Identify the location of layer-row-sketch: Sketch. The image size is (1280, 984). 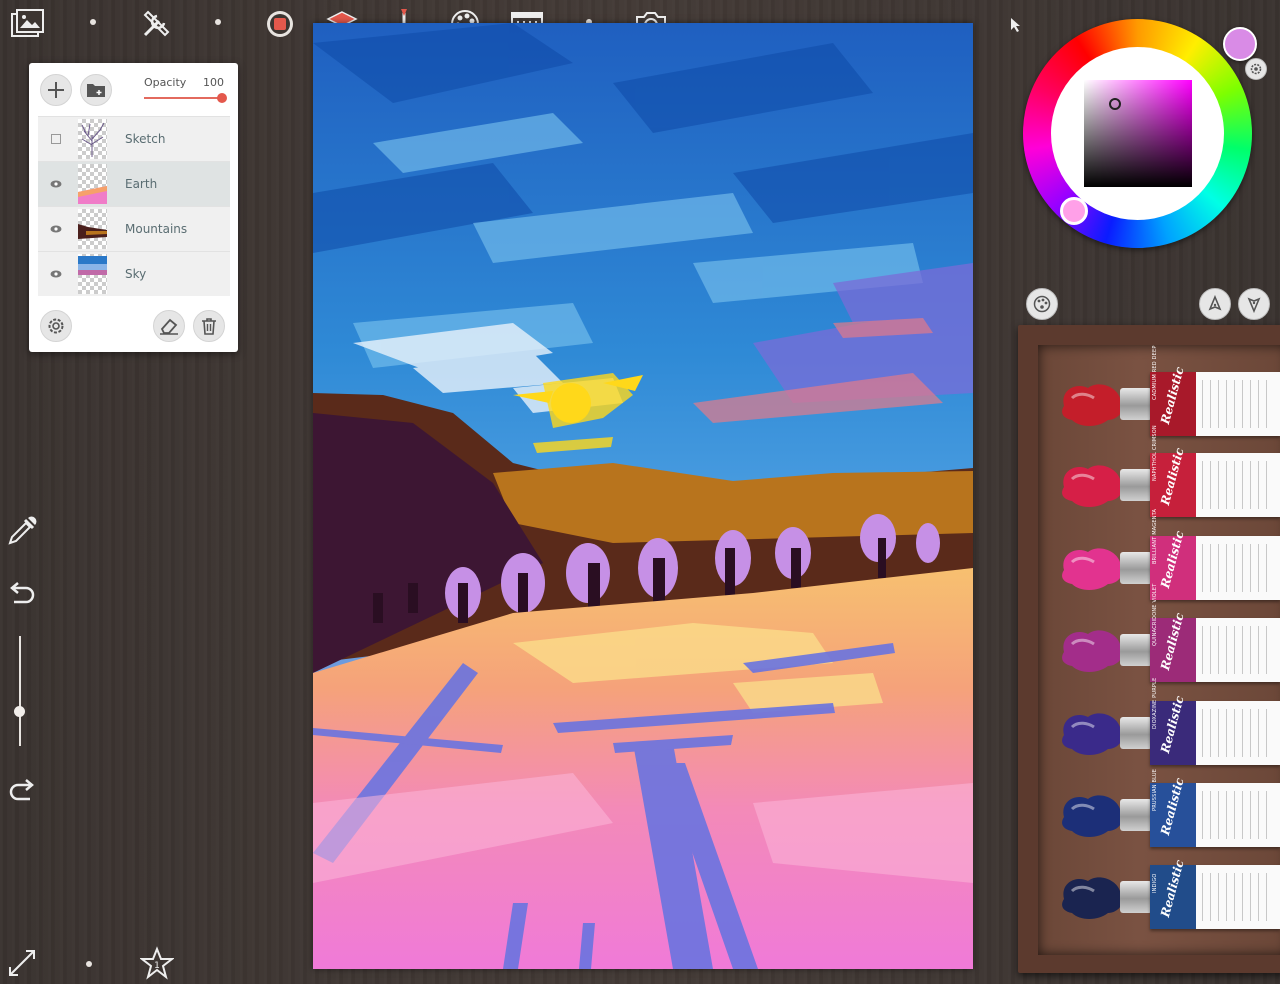
(134, 138).